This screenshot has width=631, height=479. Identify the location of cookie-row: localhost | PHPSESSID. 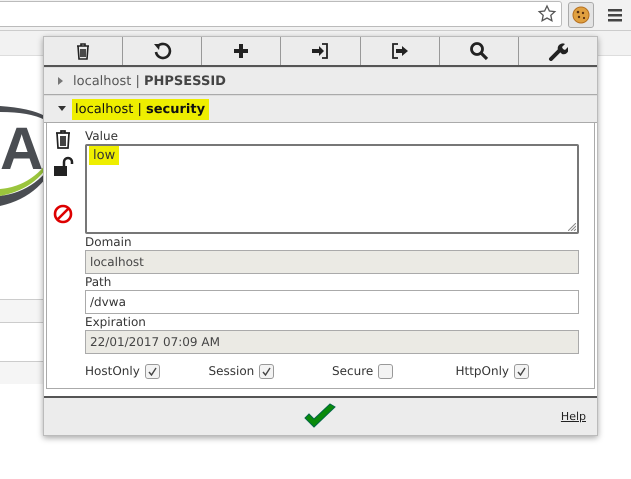
(320, 81).